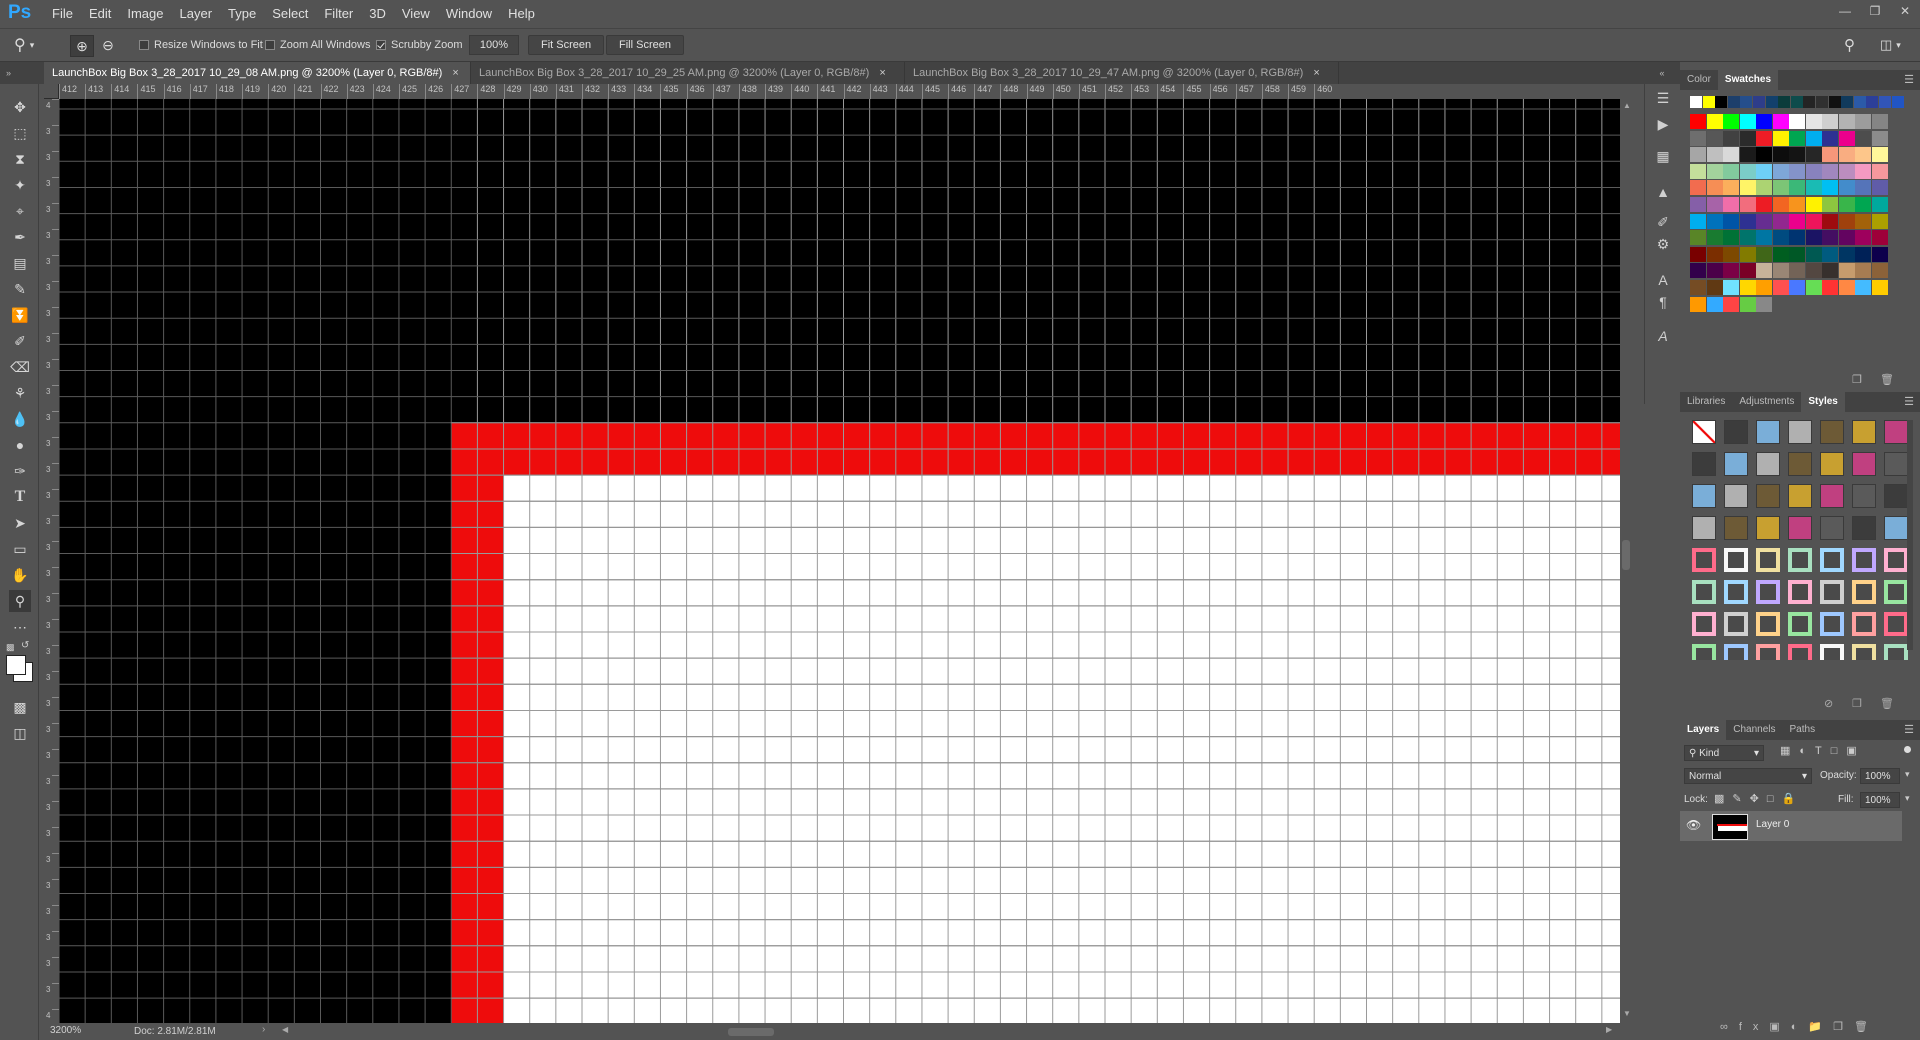 This screenshot has height=1040, width=1920. I want to click on properties-panel-icon: ▦, so click(1663, 156).